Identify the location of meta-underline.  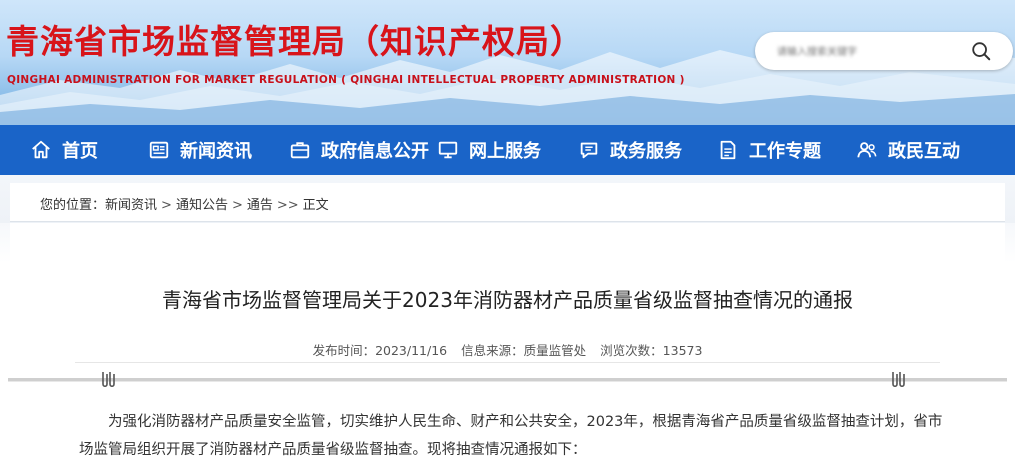
(507, 362).